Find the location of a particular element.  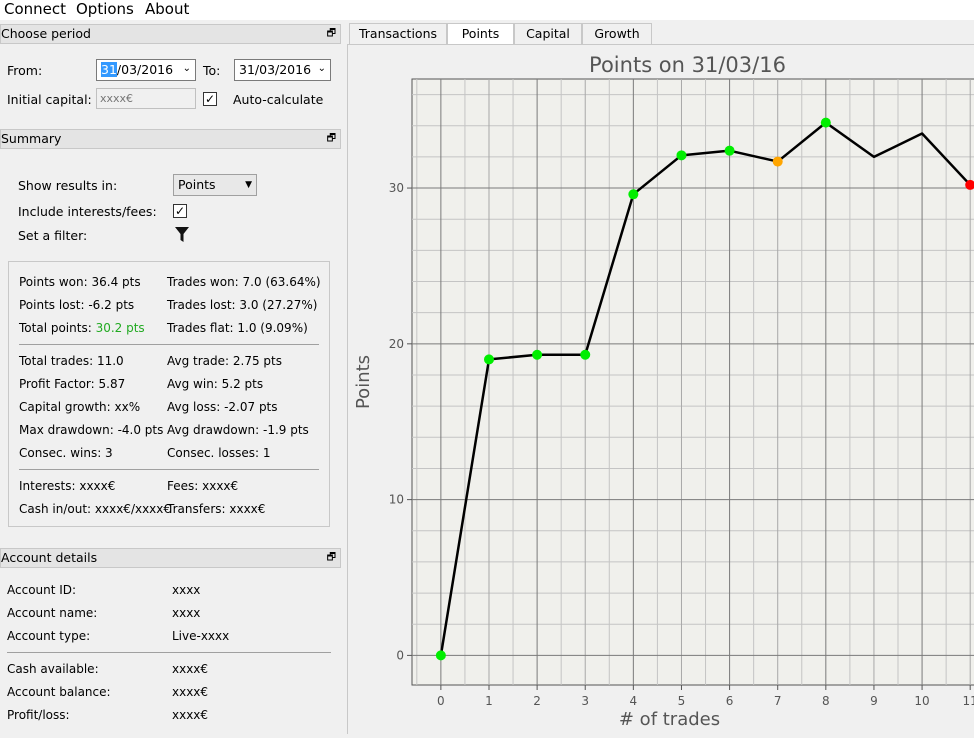

tab-transactions: Transactions is located at coordinates (398, 34).